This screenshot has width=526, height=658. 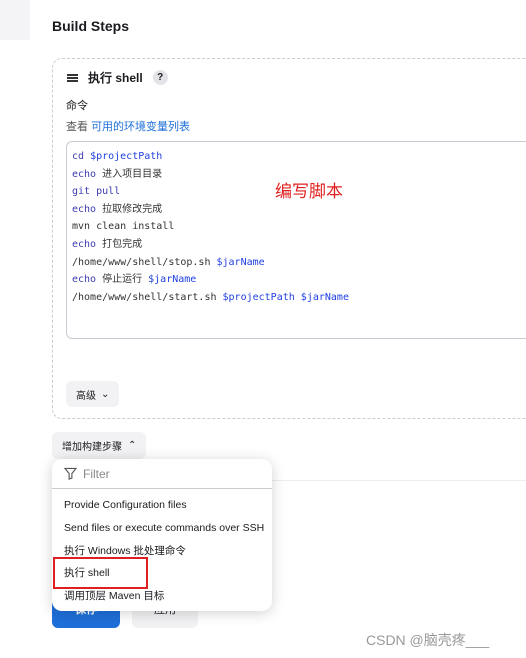 What do you see at coordinates (115, 78) in the screenshot?
I see `step-title: 执行 shell` at bounding box center [115, 78].